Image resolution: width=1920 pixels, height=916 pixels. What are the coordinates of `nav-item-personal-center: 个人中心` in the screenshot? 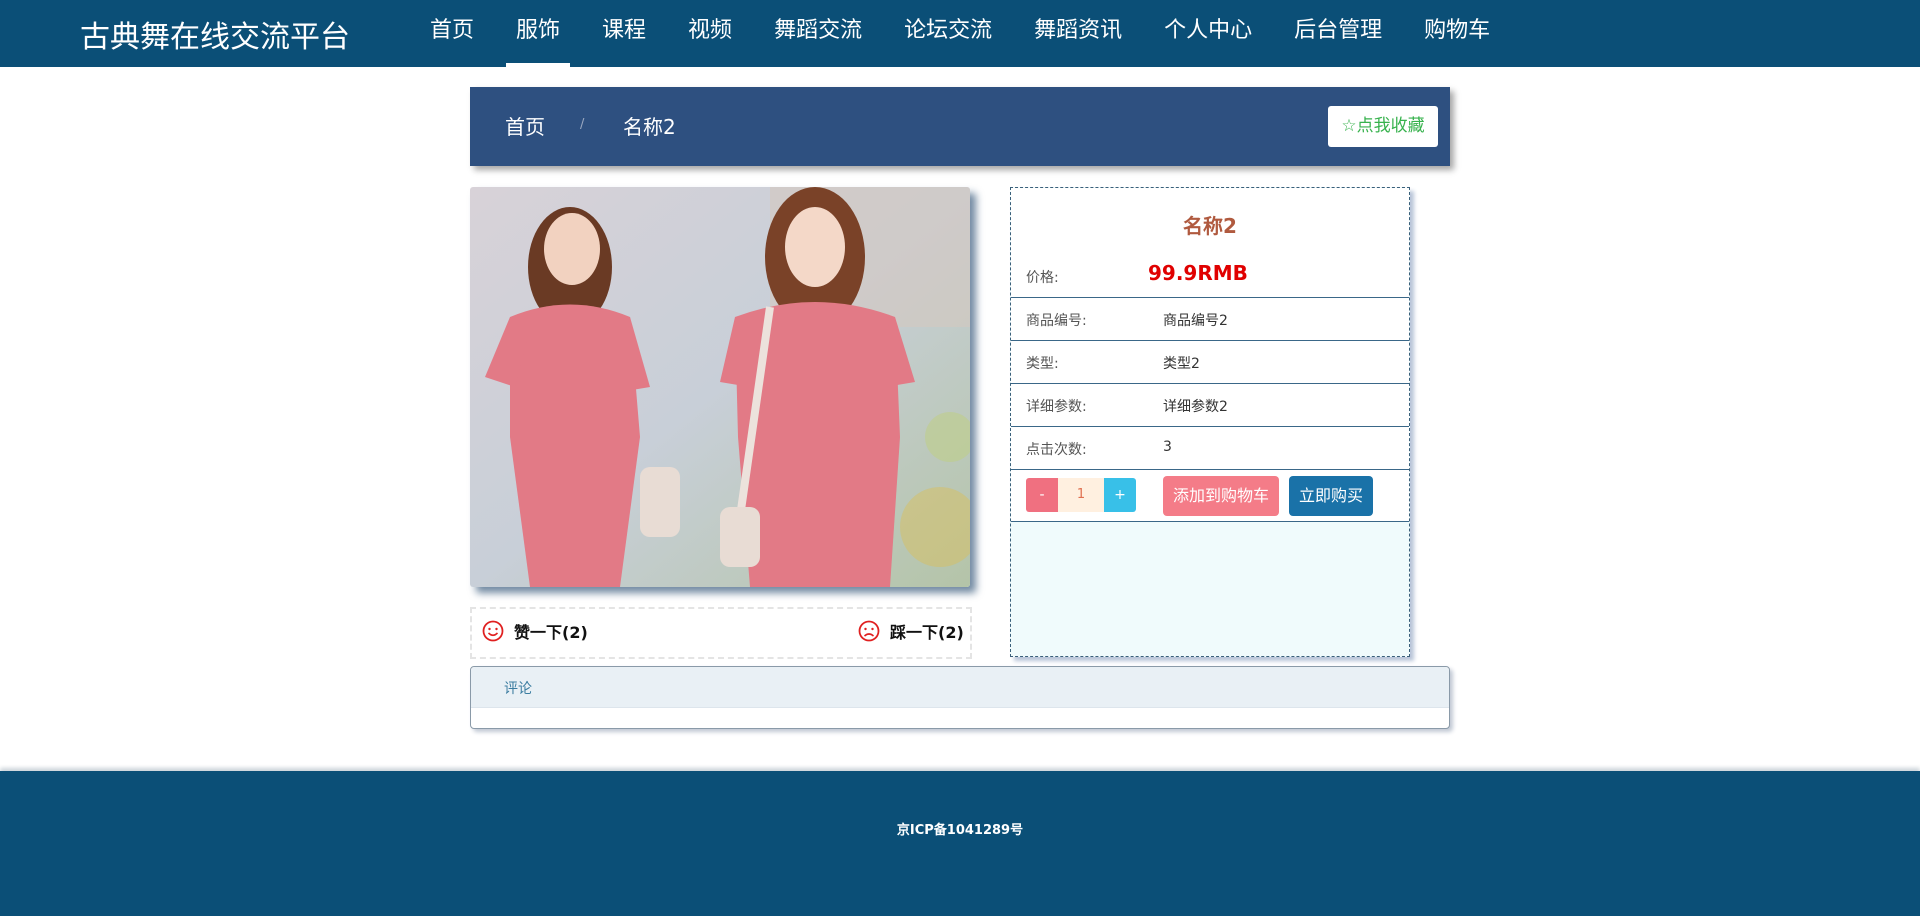 It's located at (1208, 33).